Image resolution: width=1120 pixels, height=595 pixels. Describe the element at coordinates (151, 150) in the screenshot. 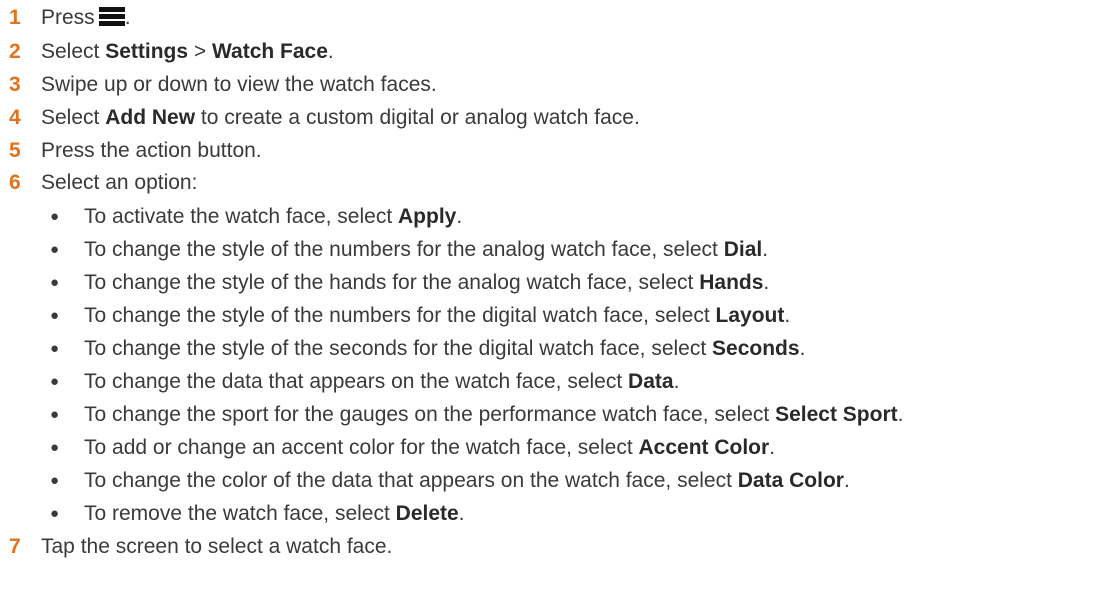

I see `step-text: Press the action button.` at that location.